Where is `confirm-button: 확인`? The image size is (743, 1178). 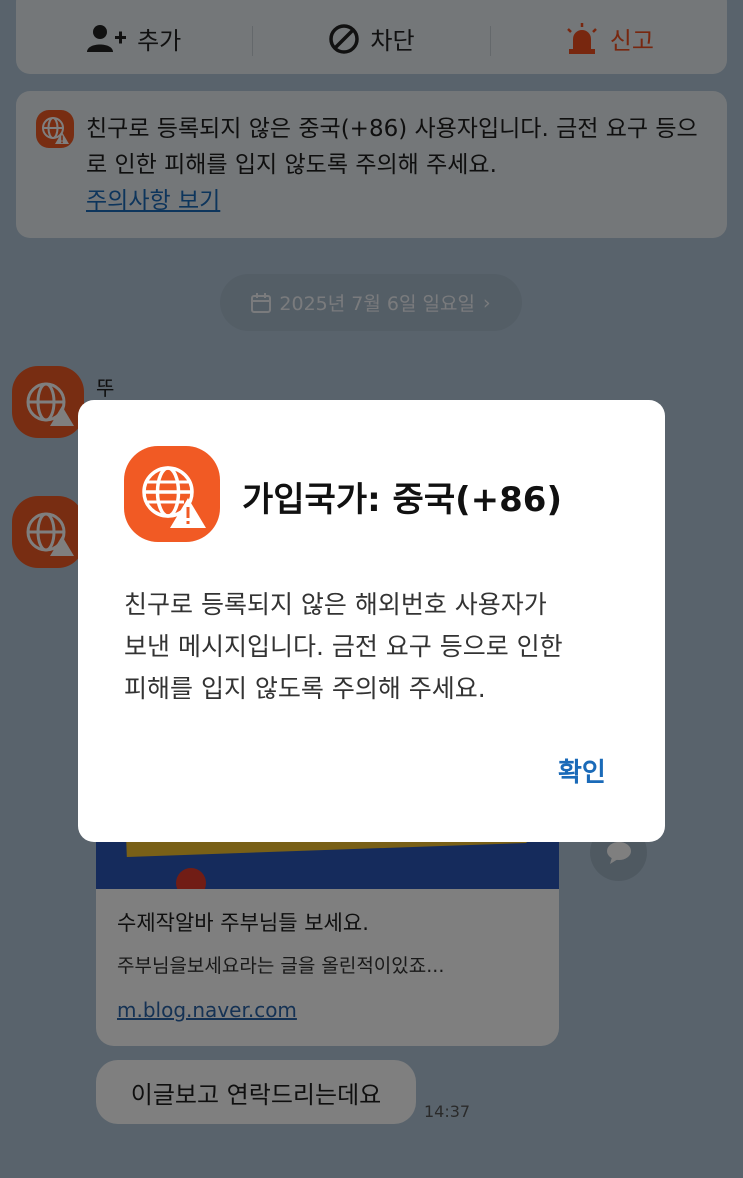
confirm-button: 확인 is located at coordinates (582, 770).